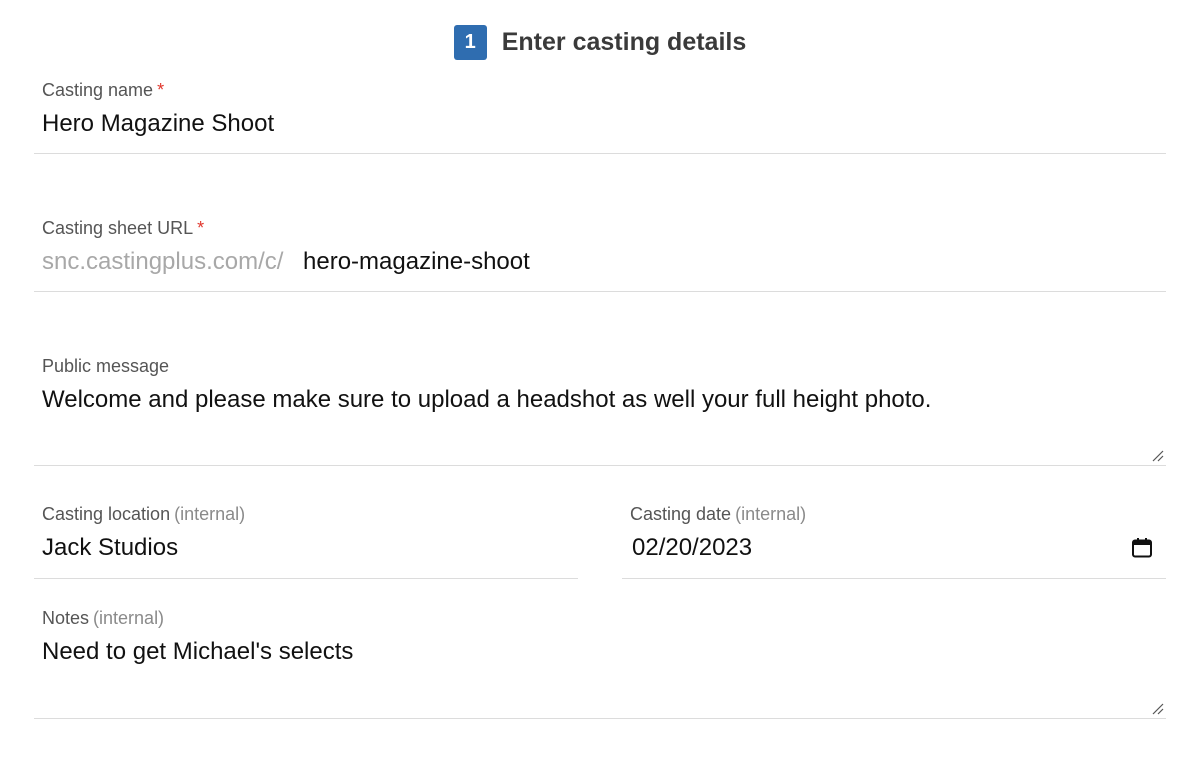 This screenshot has height=758, width=1200. I want to click on casting-location-label: Casting location (internal), so click(144, 514).